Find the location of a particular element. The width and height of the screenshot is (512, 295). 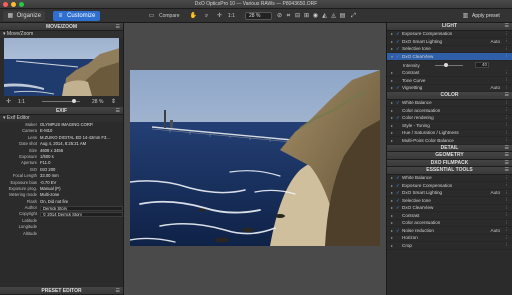

intensity-slider is located at coordinates (449, 65).